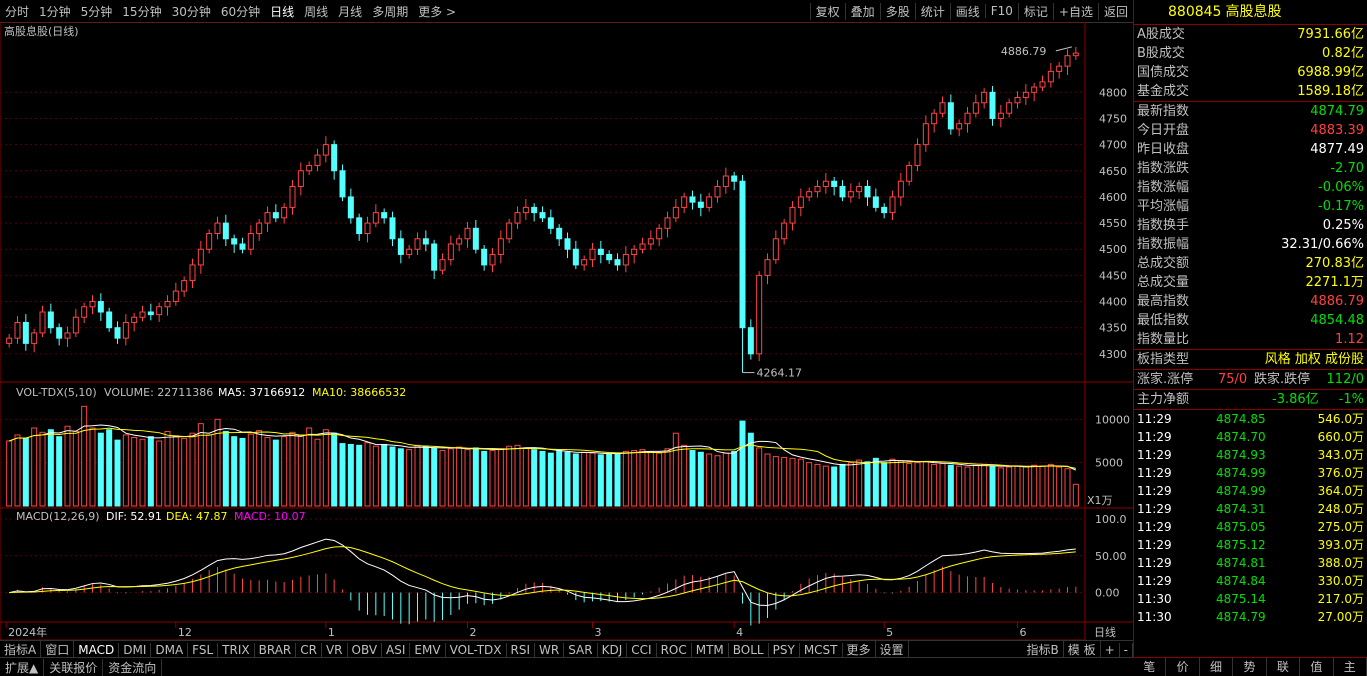  I want to click on x-tick-label: 12, so click(185, 632).